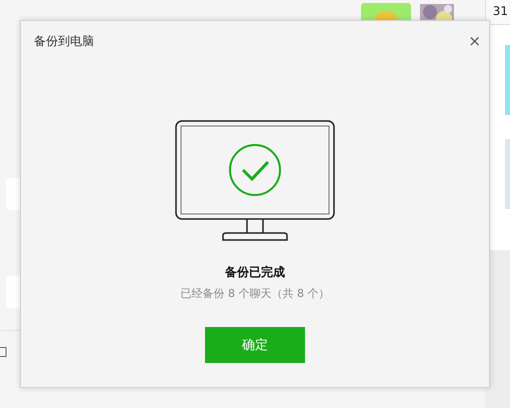 This screenshot has width=510, height=408. Describe the element at coordinates (255, 293) in the screenshot. I see `detail-text: 已经备份 8 个聊天（共 8 个）` at that location.